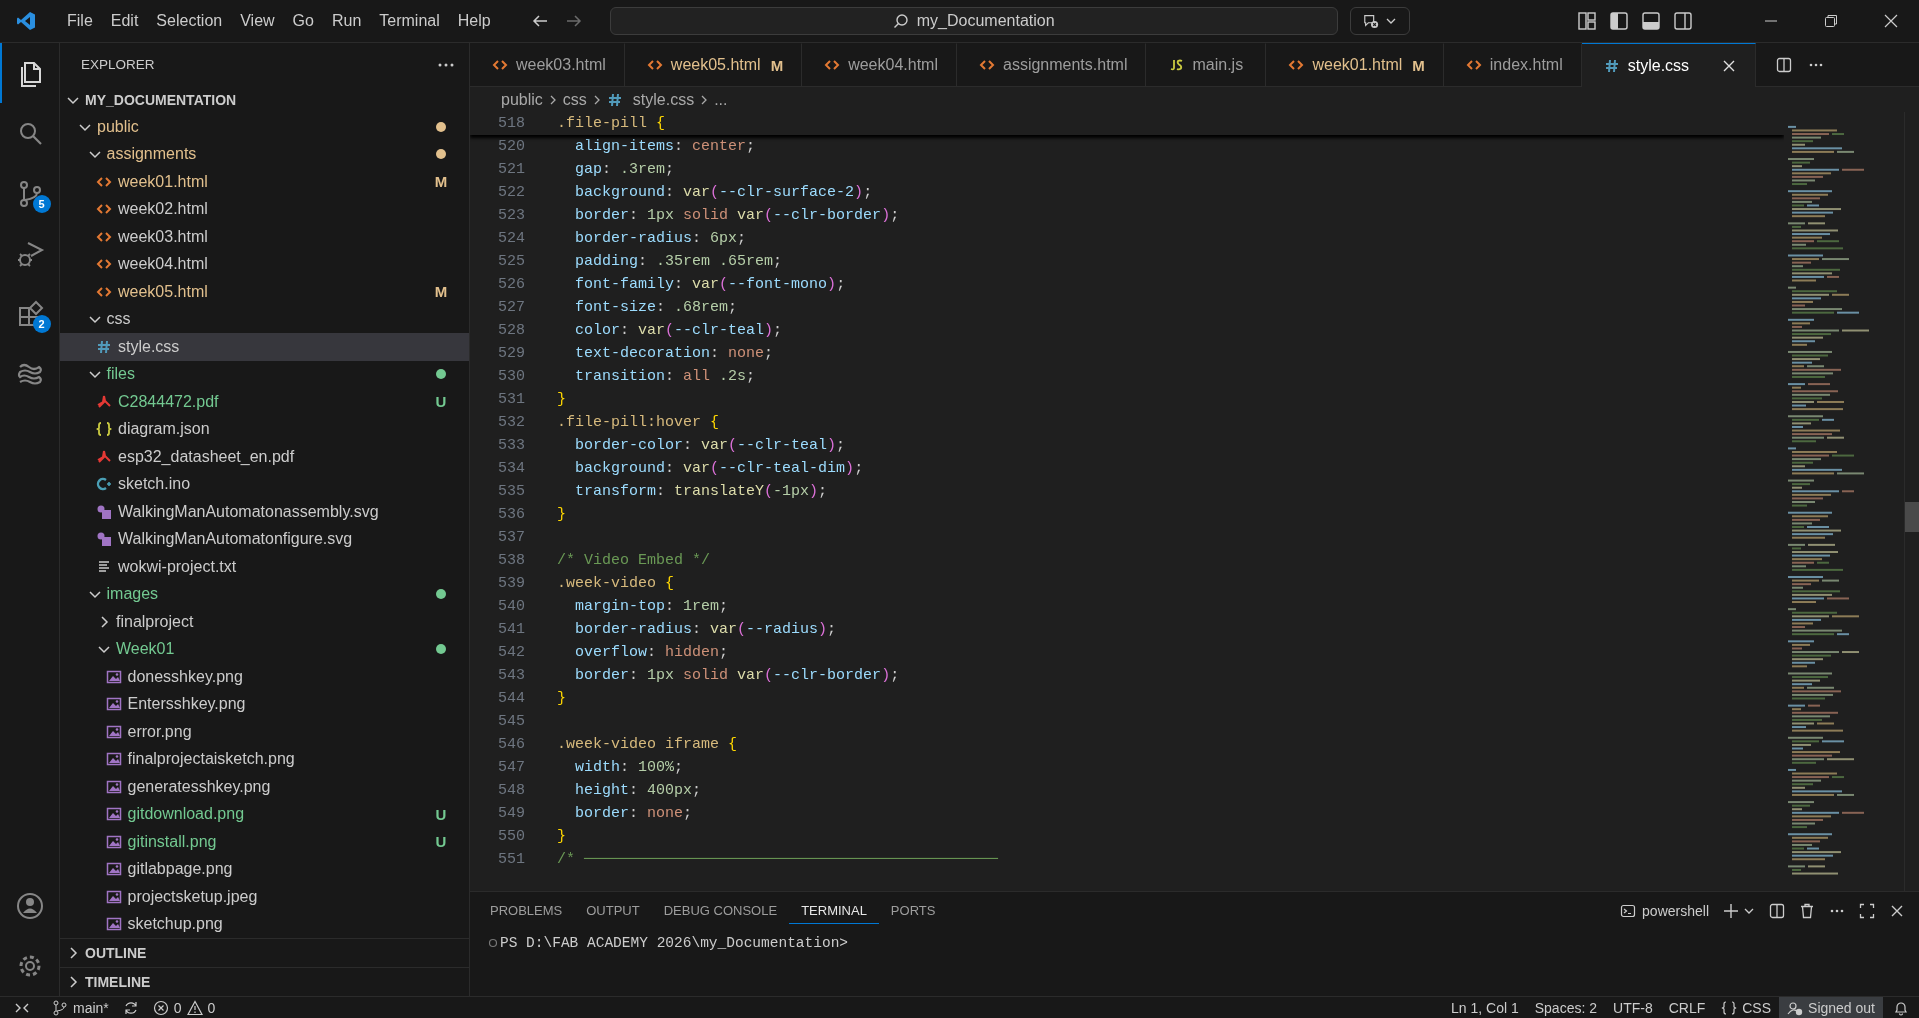  I want to click on encoding-status: UTF-8, so click(1633, 1007).